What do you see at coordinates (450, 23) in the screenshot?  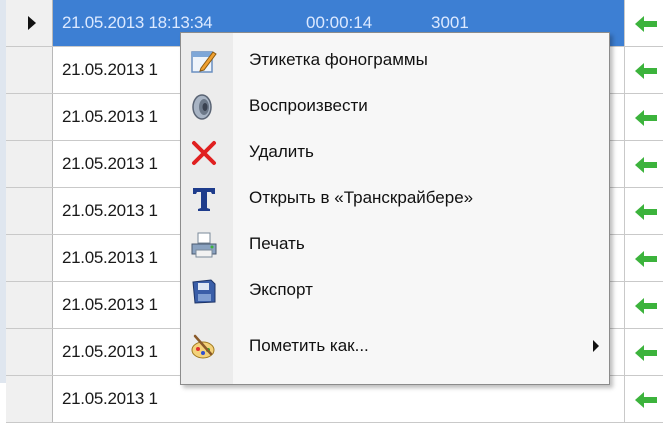 I see `cell-number: 3001` at bounding box center [450, 23].